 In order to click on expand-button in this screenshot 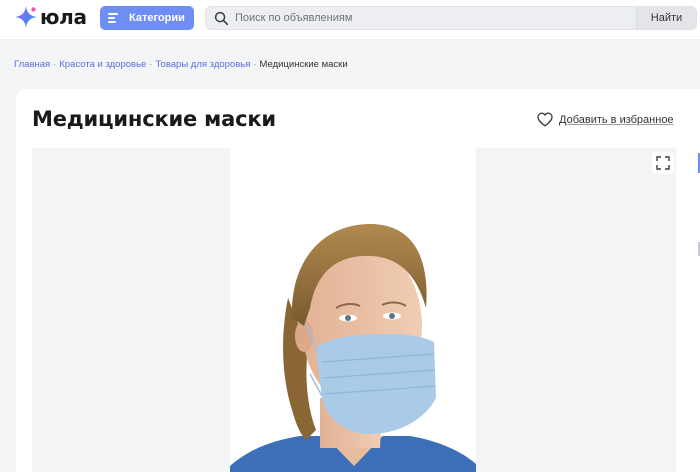, I will do `click(663, 163)`.